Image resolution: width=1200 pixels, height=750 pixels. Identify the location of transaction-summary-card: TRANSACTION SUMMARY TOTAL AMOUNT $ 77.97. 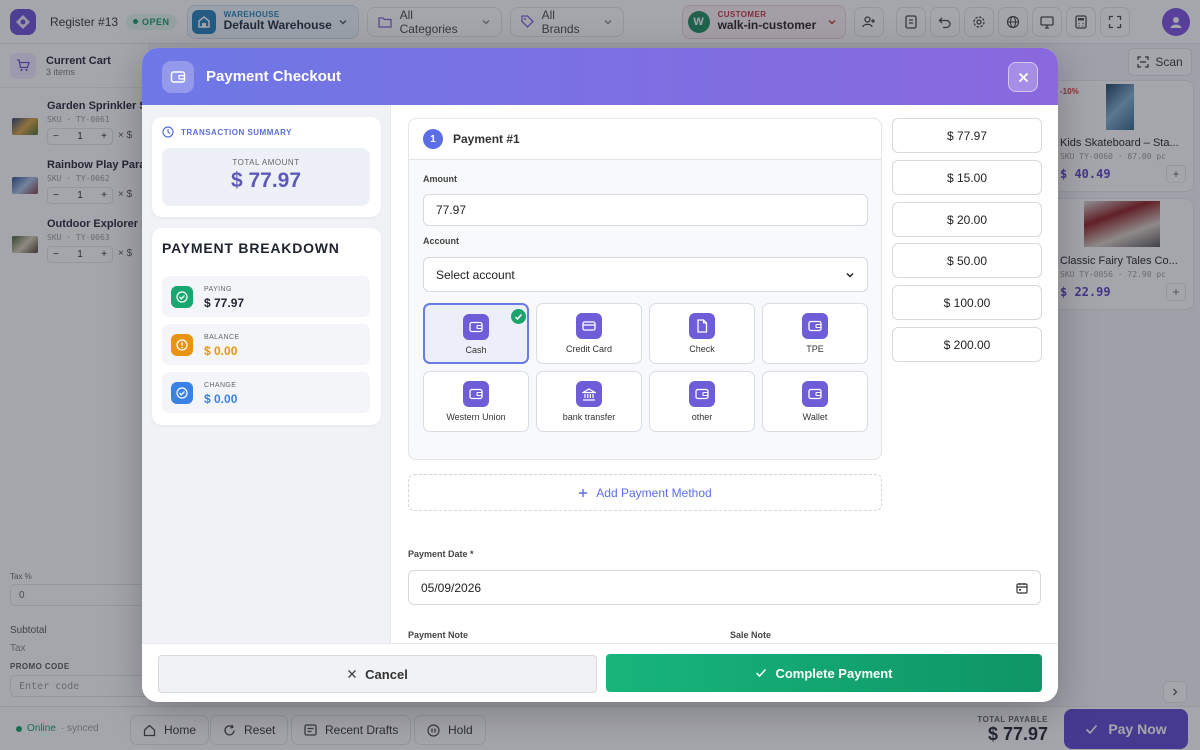
(266, 167).